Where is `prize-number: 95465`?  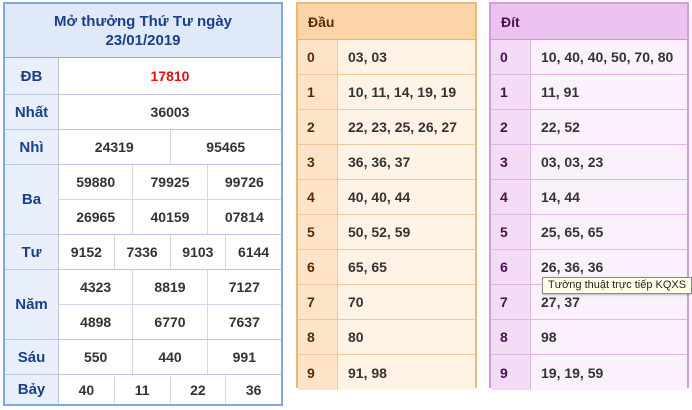 prize-number: 95465 is located at coordinates (225, 147).